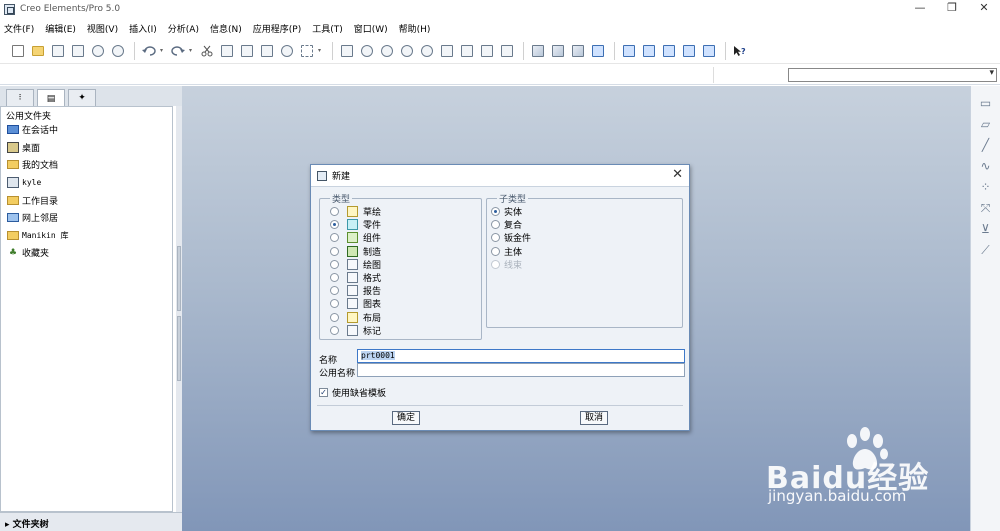 The width and height of the screenshot is (1000, 531). I want to click on save-copy-icon, so click(118, 51).